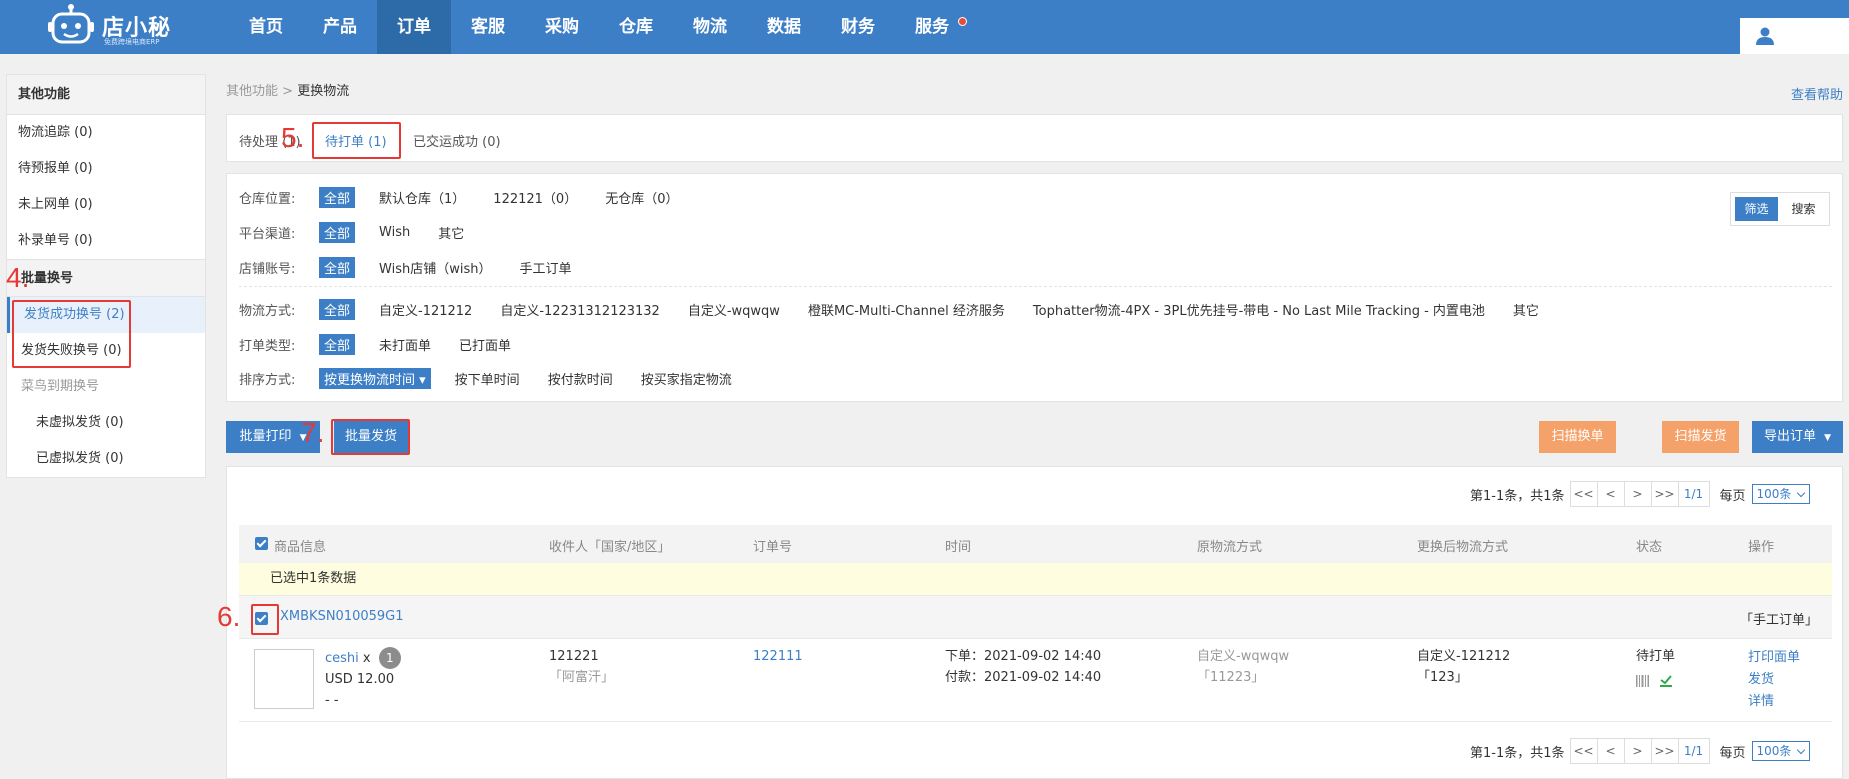  What do you see at coordinates (1655, 683) in the screenshot?
I see `status-icons` at bounding box center [1655, 683].